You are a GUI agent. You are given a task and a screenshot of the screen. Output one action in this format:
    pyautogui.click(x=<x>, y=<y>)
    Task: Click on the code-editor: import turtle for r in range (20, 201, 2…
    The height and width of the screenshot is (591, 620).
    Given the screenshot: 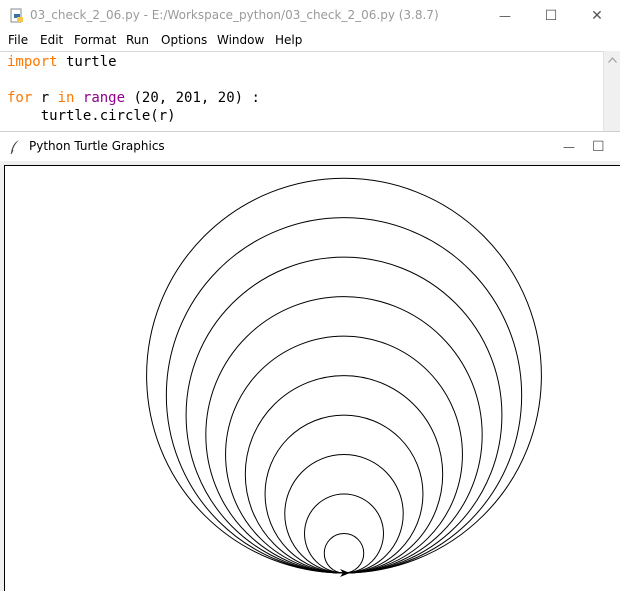 What is the action you would take?
    pyautogui.click(x=301, y=91)
    